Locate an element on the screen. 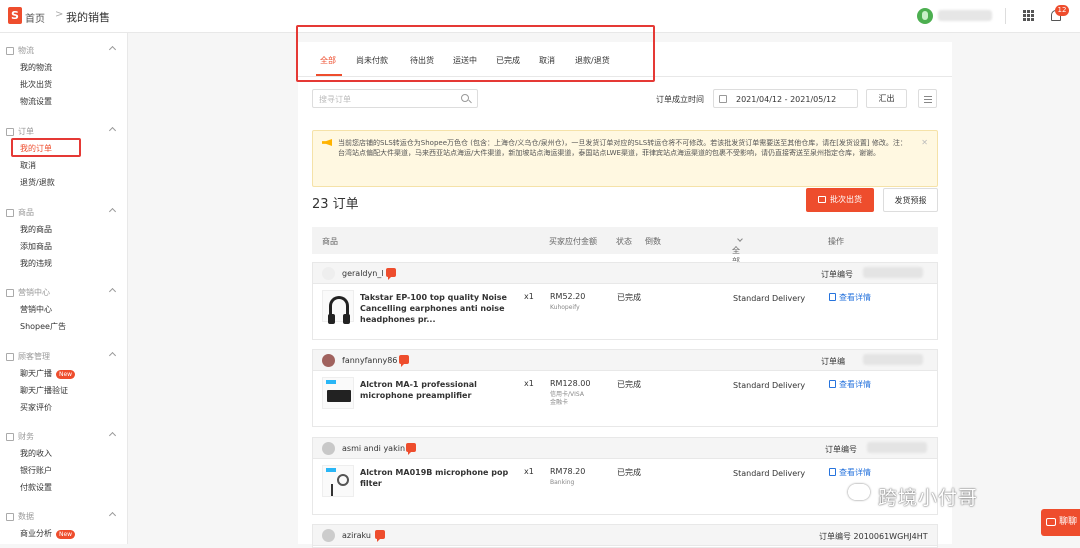 The image size is (1080, 548). sidebar-section-title: 营销中心 is located at coordinates (28, 292).